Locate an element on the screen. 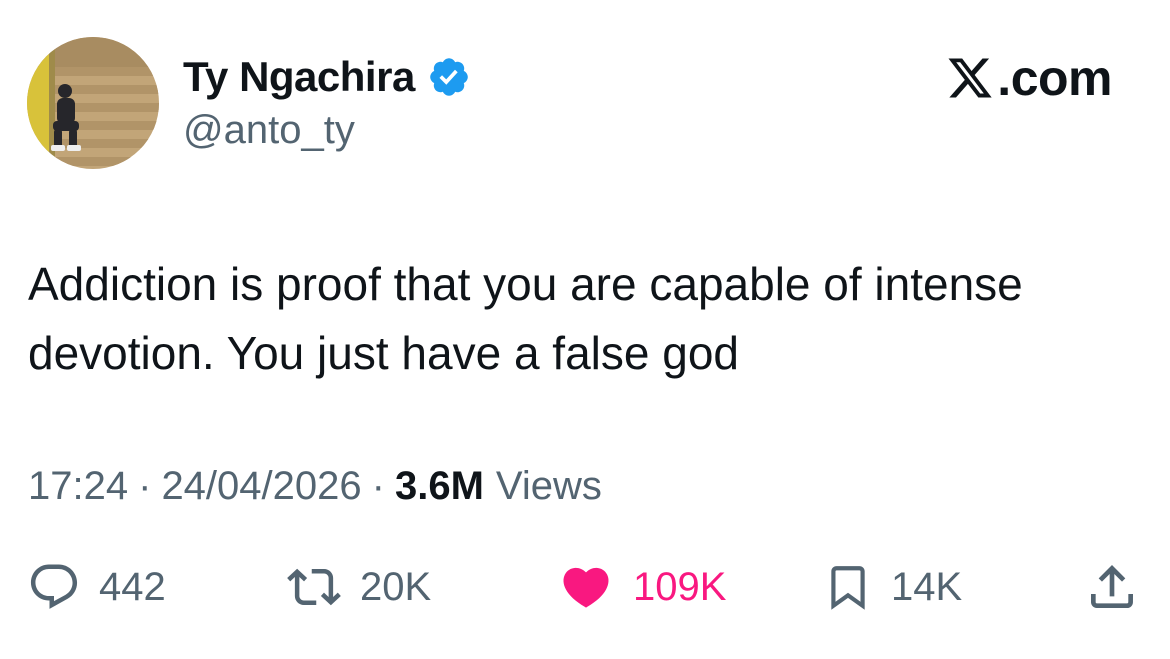  bookmark-button: 14K is located at coordinates (892, 587).